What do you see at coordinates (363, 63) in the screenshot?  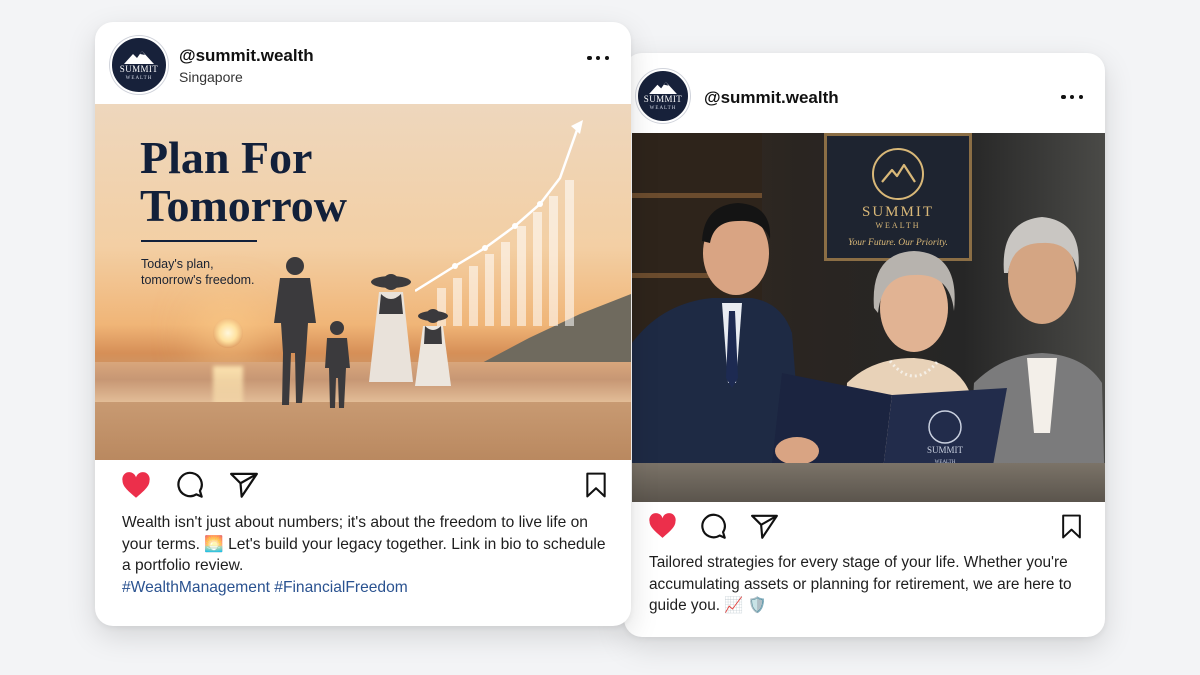 I see `post-header: SUMMIT WEALTH @summit.wealth Singapore` at bounding box center [363, 63].